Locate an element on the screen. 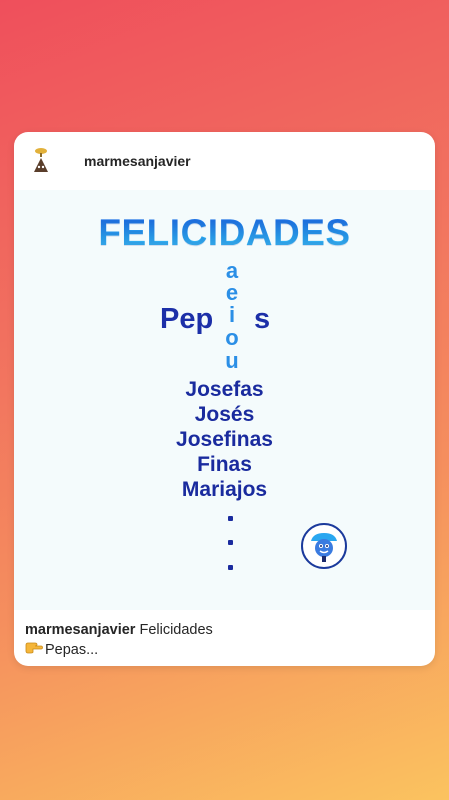 This screenshot has height=800, width=449. pep-text: Pep is located at coordinates (187, 319).